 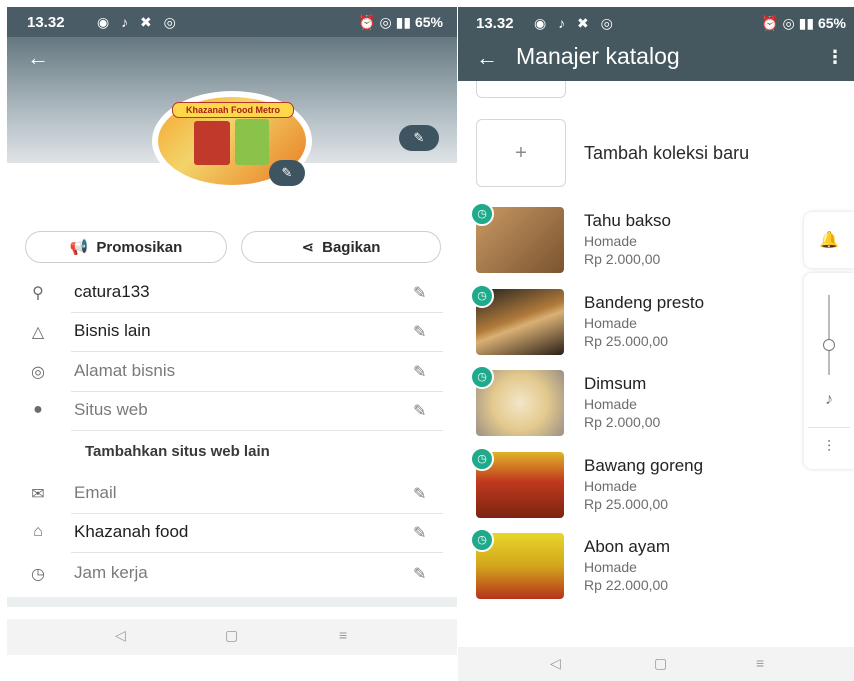 What do you see at coordinates (829, 335) in the screenshot?
I see `volume-slider-track` at bounding box center [829, 335].